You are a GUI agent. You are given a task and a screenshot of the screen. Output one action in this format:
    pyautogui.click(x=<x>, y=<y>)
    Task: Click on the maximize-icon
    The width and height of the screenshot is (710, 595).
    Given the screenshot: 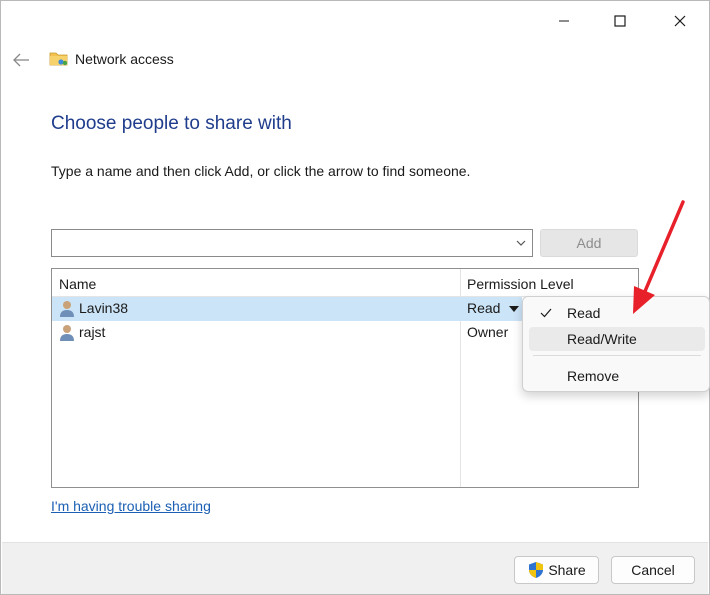 What is the action you would take?
    pyautogui.click(x=620, y=21)
    